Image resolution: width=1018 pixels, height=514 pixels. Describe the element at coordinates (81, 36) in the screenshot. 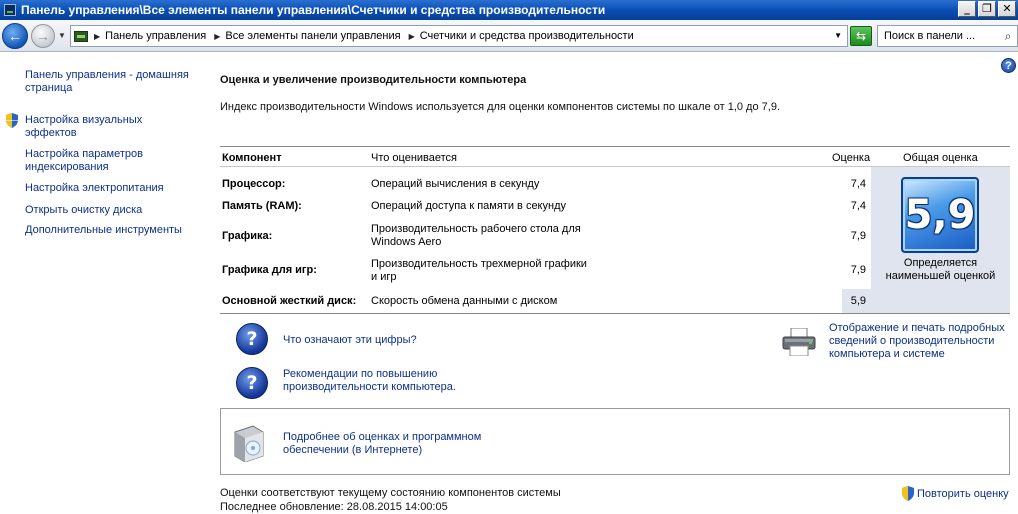

I see `control-panel-folder-icon` at that location.